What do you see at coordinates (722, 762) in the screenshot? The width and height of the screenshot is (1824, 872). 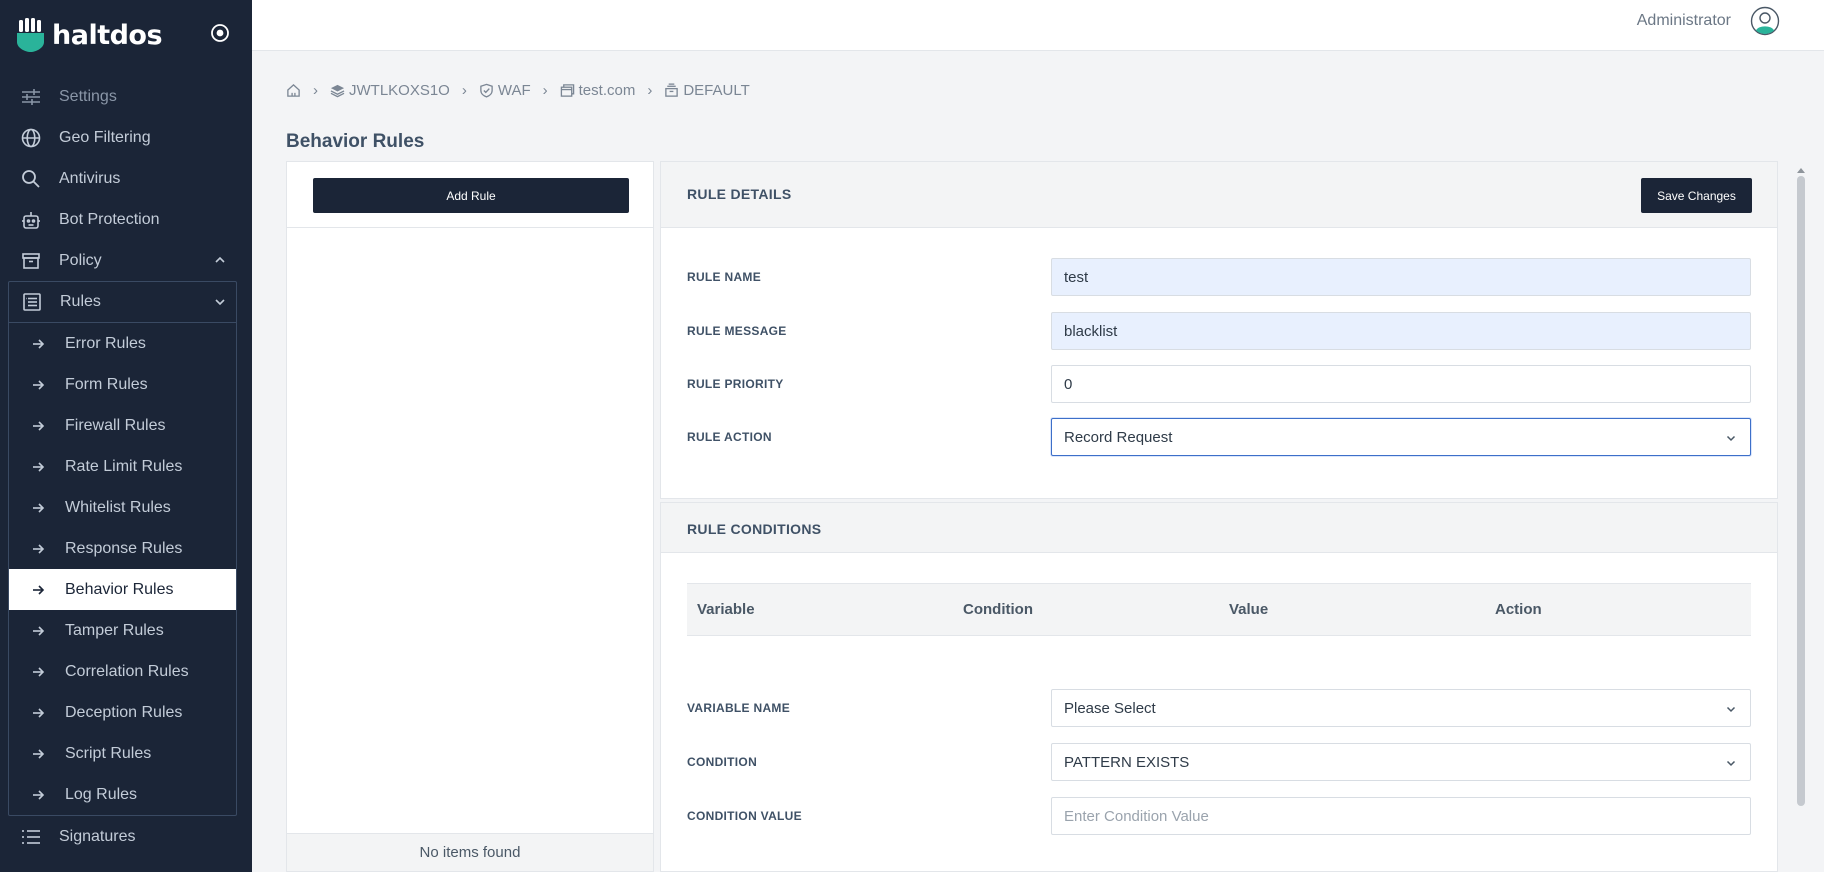 I see `condition-label: CONDITION` at bounding box center [722, 762].